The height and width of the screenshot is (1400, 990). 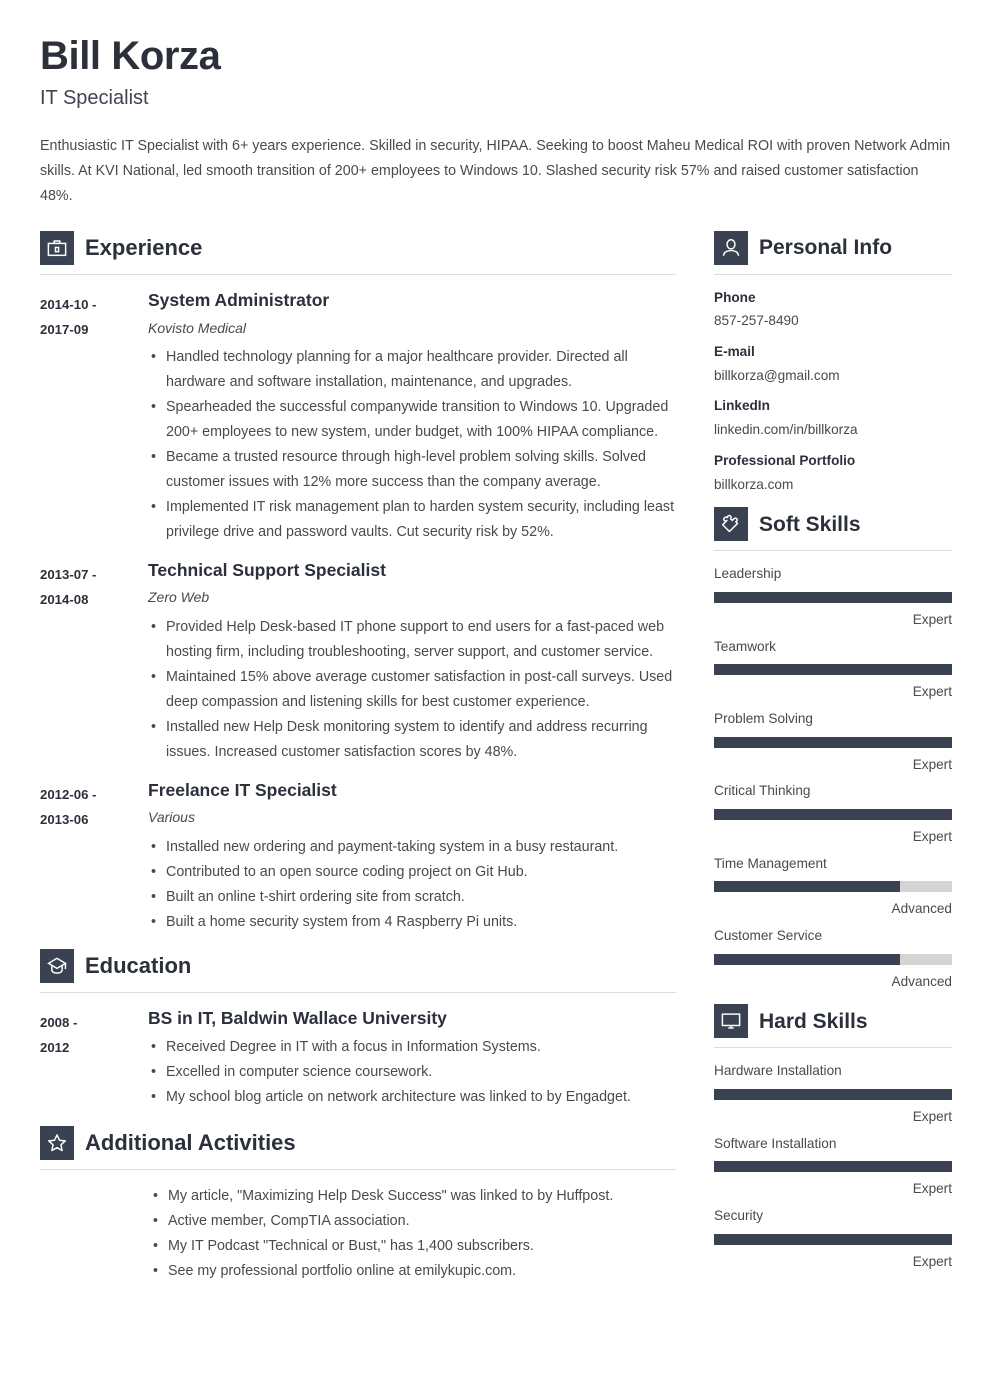 I want to click on entry-date-end: 2012, so click(x=55, y=1047).